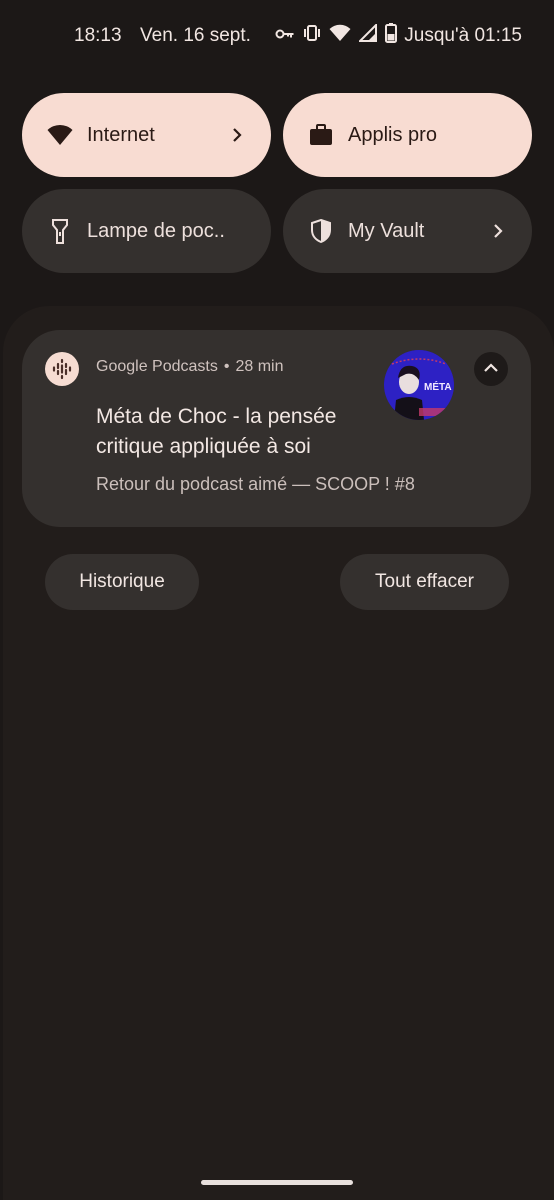 The width and height of the screenshot is (554, 1200). I want to click on chevron-up-icon, so click(491, 369).